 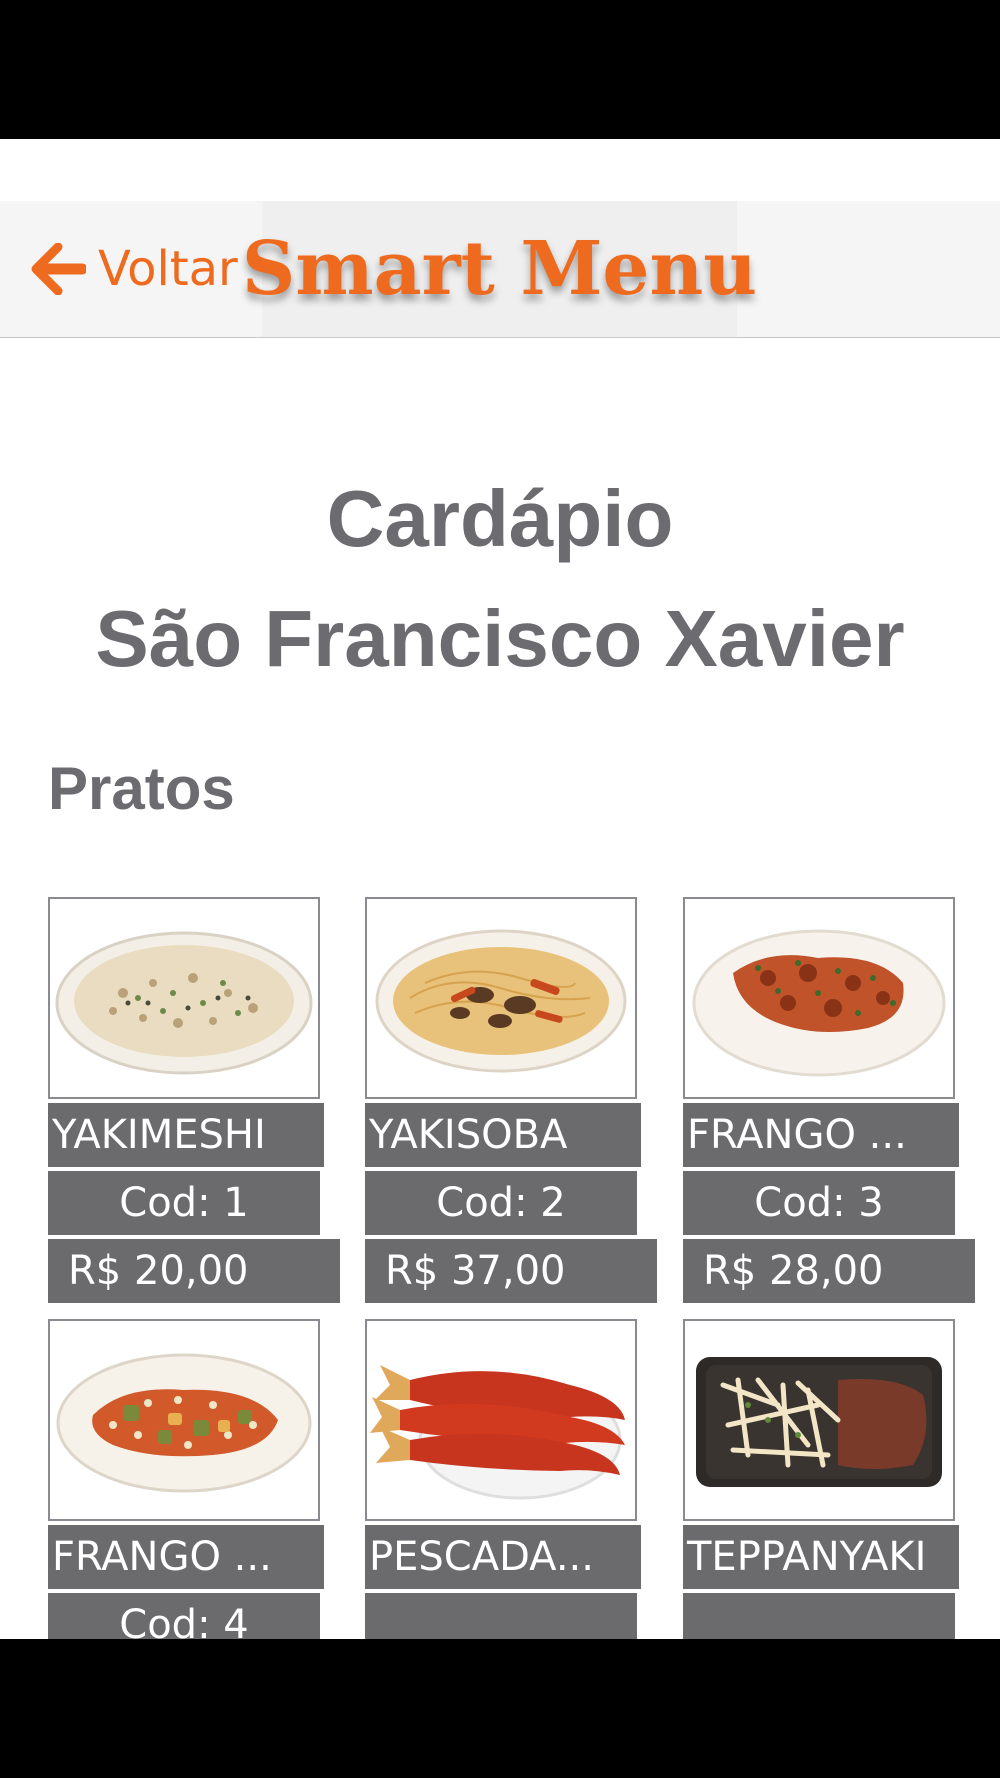 What do you see at coordinates (503, 1135) in the screenshot?
I see `dish-name: YAKISOBA` at bounding box center [503, 1135].